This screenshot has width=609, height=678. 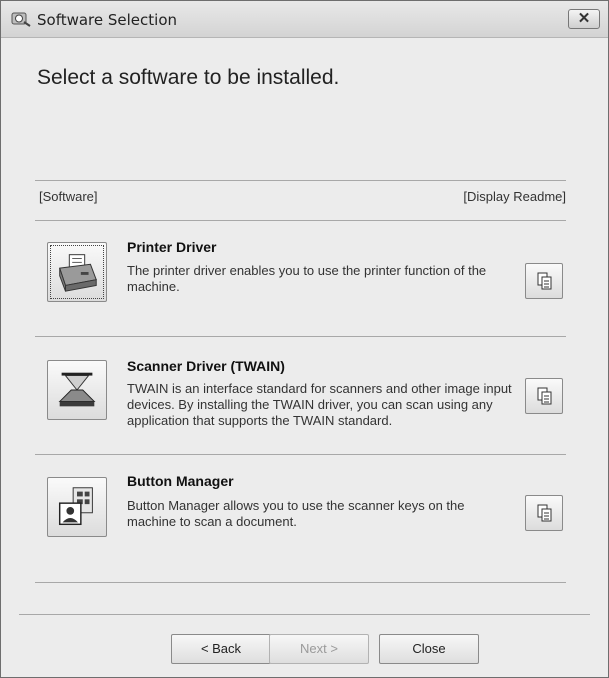 What do you see at coordinates (107, 20) in the screenshot?
I see `window-title: Software Selection` at bounding box center [107, 20].